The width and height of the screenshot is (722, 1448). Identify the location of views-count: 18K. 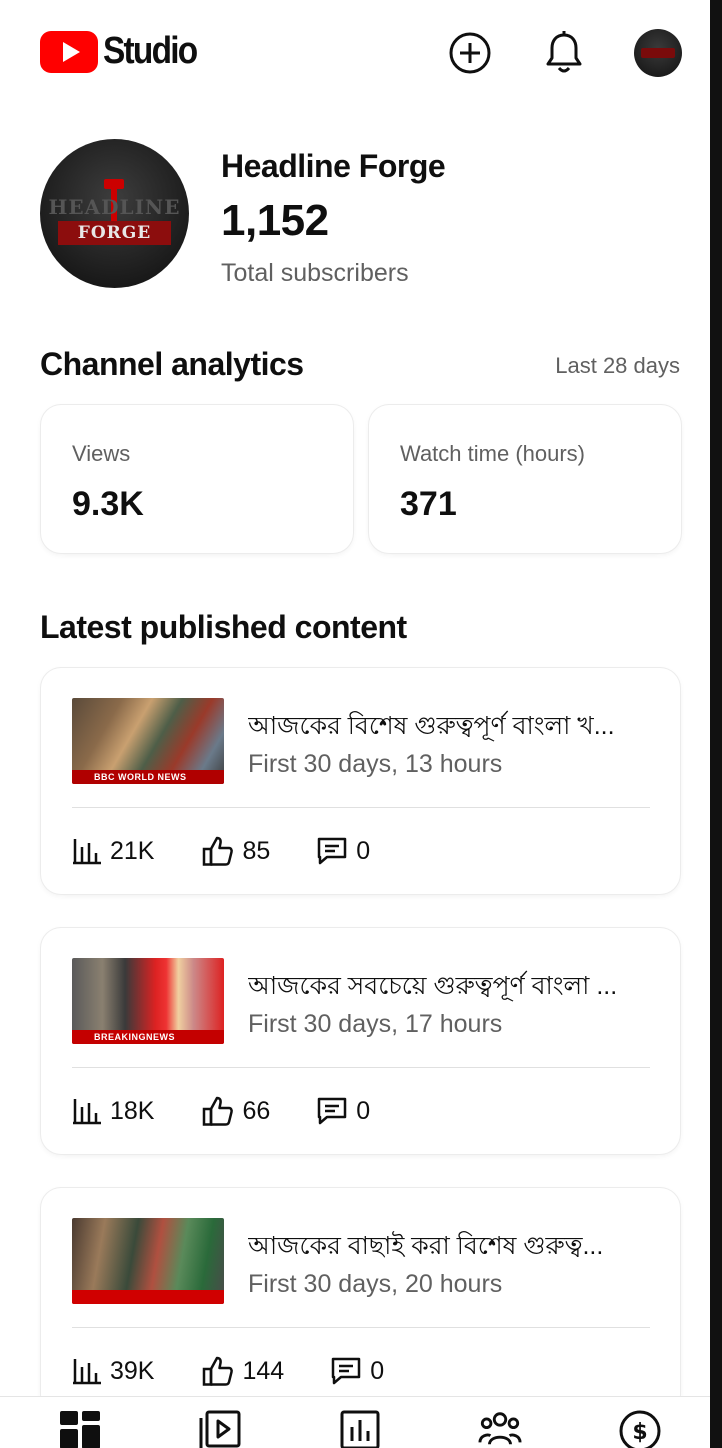
(132, 1110).